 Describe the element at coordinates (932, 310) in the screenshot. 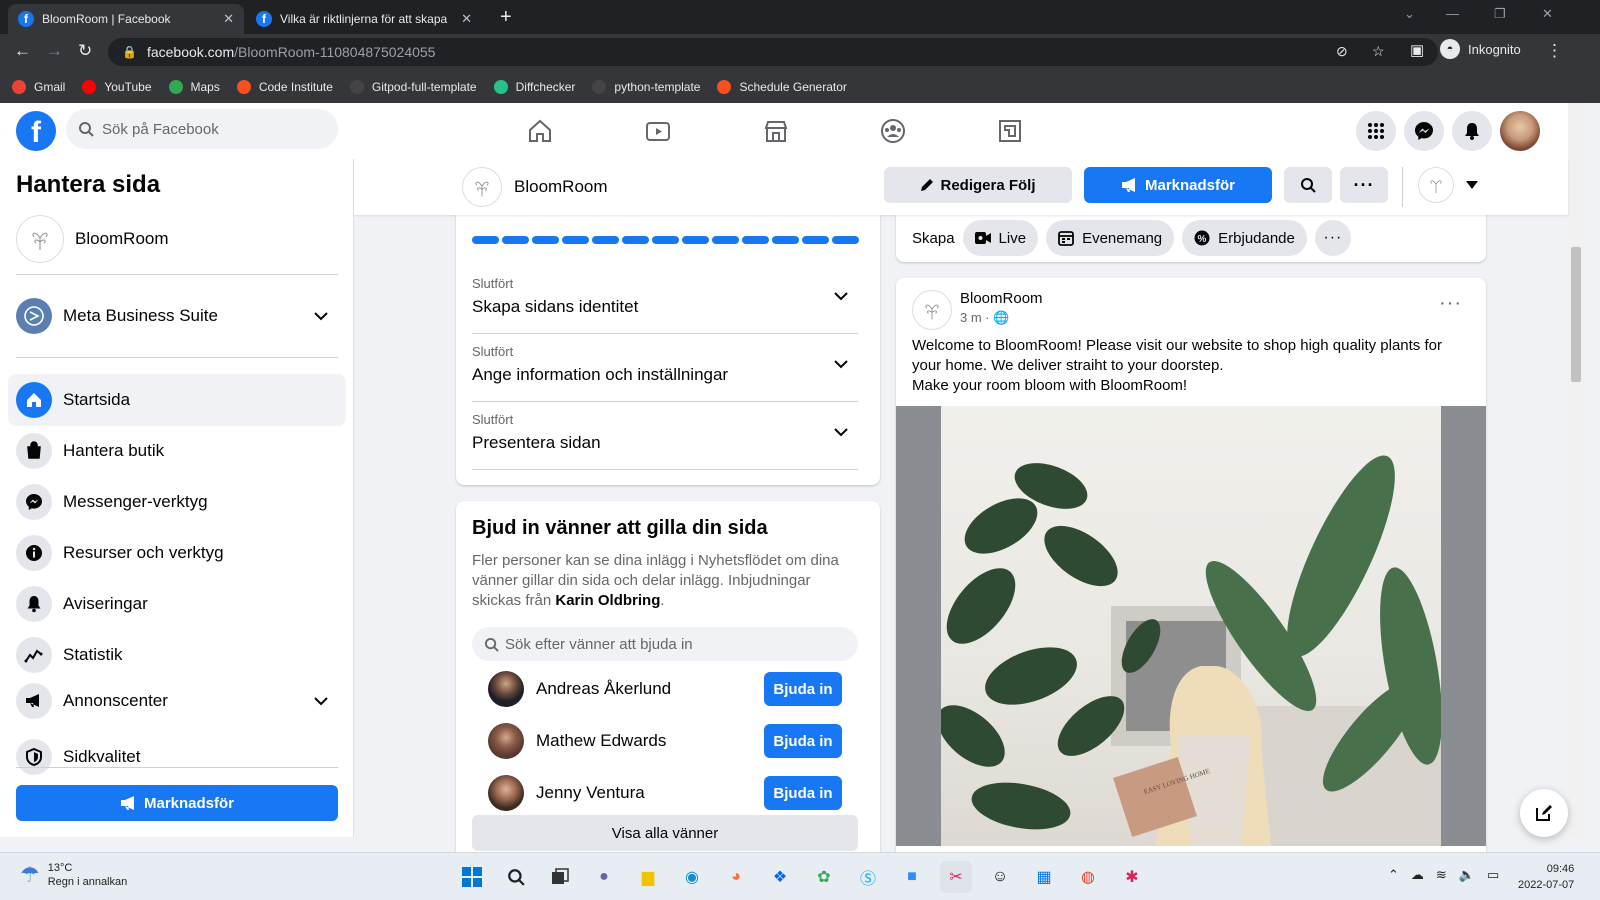

I see `bloomroom-logo-icon` at that location.